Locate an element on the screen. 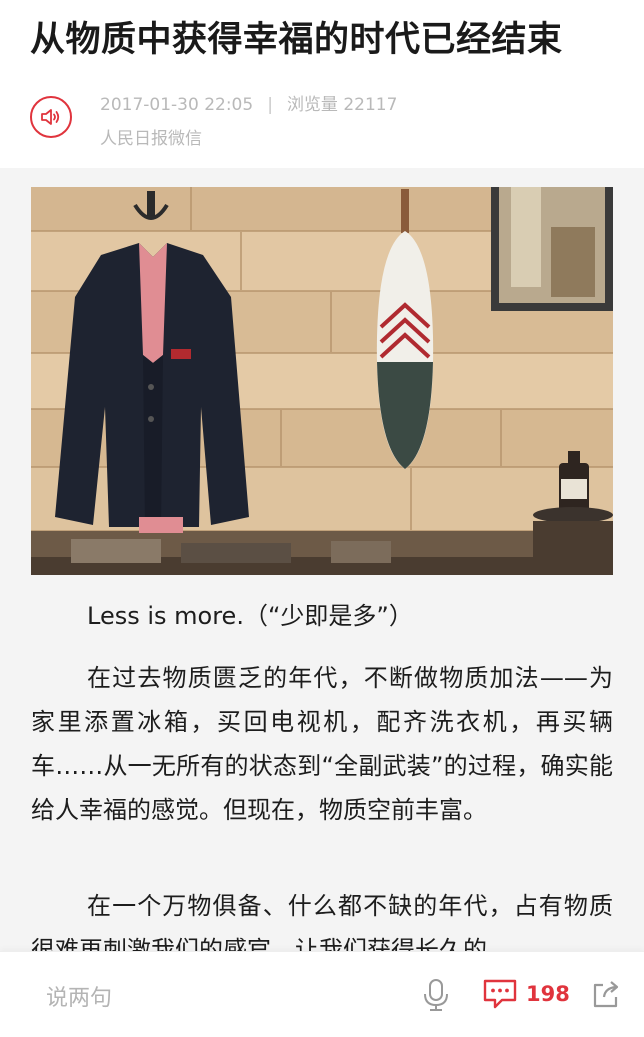  share-icon is located at coordinates (606, 994).